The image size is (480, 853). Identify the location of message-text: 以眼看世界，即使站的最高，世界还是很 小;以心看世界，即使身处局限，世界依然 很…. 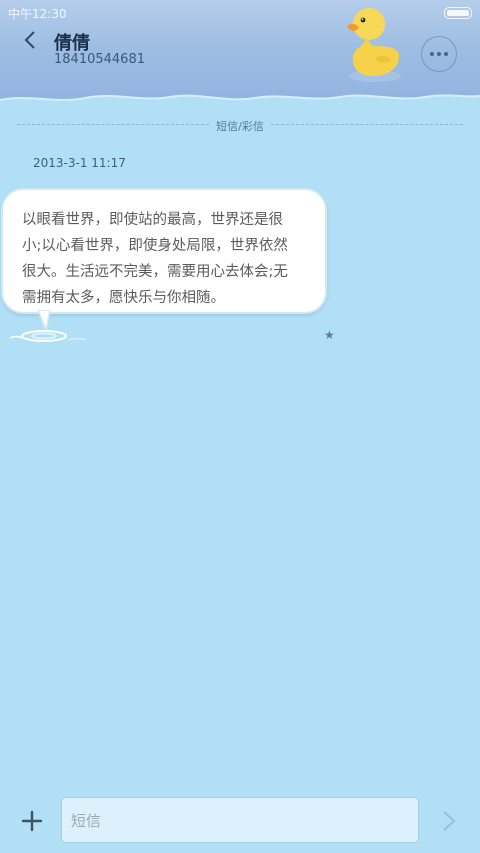
(166, 259).